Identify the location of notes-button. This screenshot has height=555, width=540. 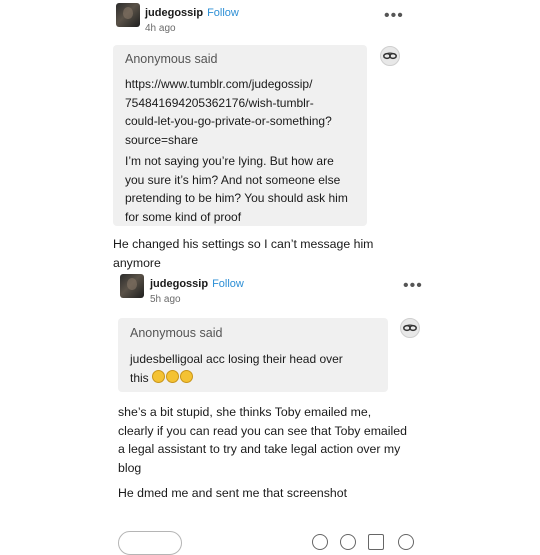
(150, 543).